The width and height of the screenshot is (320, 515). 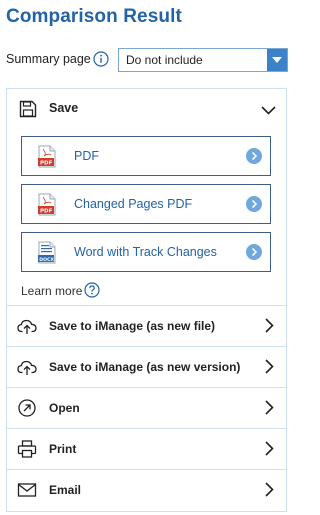 What do you see at coordinates (64, 408) in the screenshot?
I see `open-label: Open` at bounding box center [64, 408].